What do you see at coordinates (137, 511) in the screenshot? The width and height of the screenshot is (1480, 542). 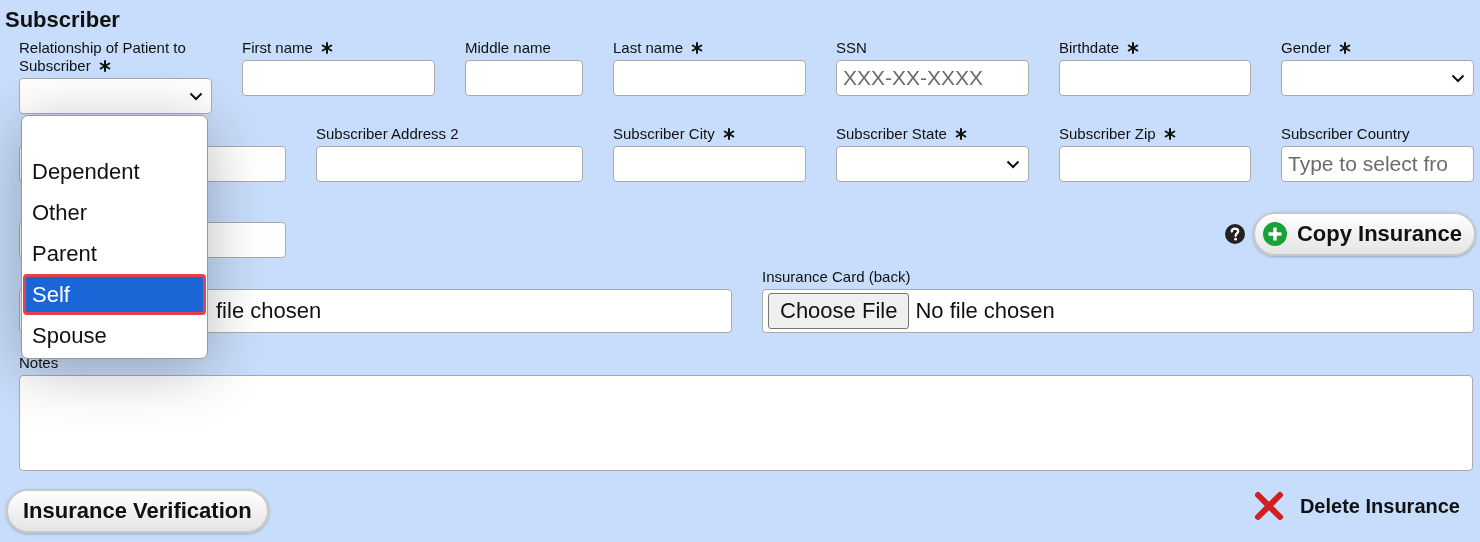 I see `insurance-verification-button: Insurance Verification` at bounding box center [137, 511].